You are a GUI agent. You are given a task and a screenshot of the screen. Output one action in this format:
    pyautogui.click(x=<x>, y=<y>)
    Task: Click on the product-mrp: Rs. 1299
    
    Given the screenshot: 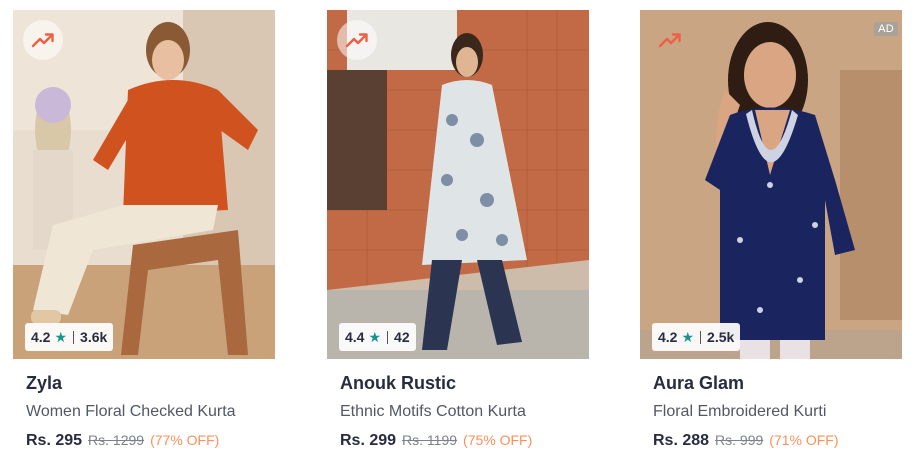 What is the action you would take?
    pyautogui.click(x=116, y=440)
    